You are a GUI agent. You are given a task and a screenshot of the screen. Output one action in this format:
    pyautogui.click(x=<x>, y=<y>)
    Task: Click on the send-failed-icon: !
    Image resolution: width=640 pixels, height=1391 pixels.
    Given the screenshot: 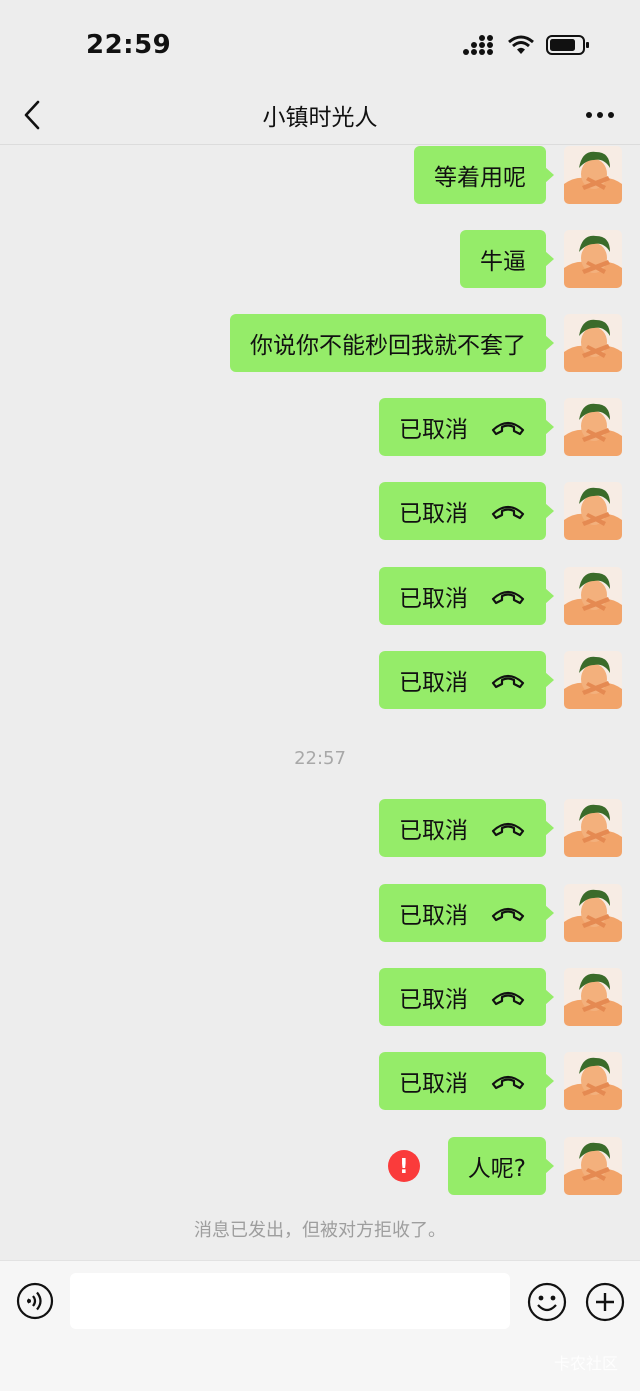 What is the action you would take?
    pyautogui.click(x=403, y=1166)
    